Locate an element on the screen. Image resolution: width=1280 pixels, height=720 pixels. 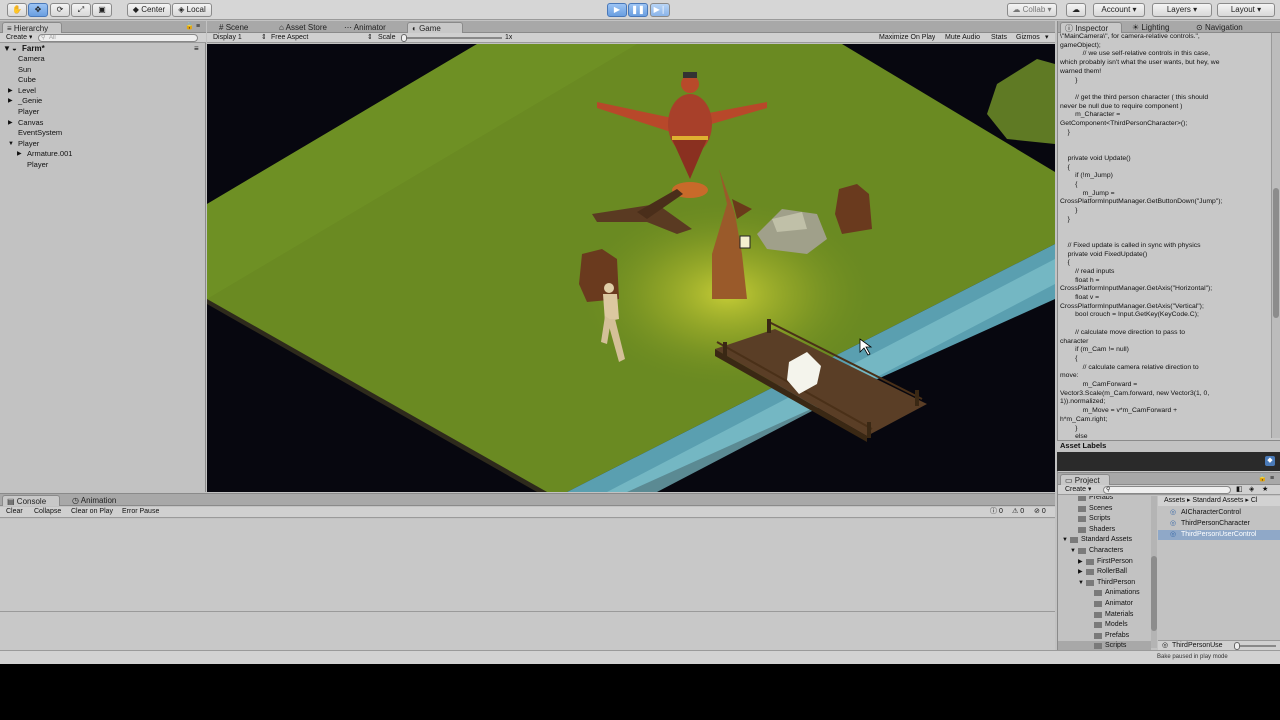
icon-size-slider is located at coordinates (1255, 646).